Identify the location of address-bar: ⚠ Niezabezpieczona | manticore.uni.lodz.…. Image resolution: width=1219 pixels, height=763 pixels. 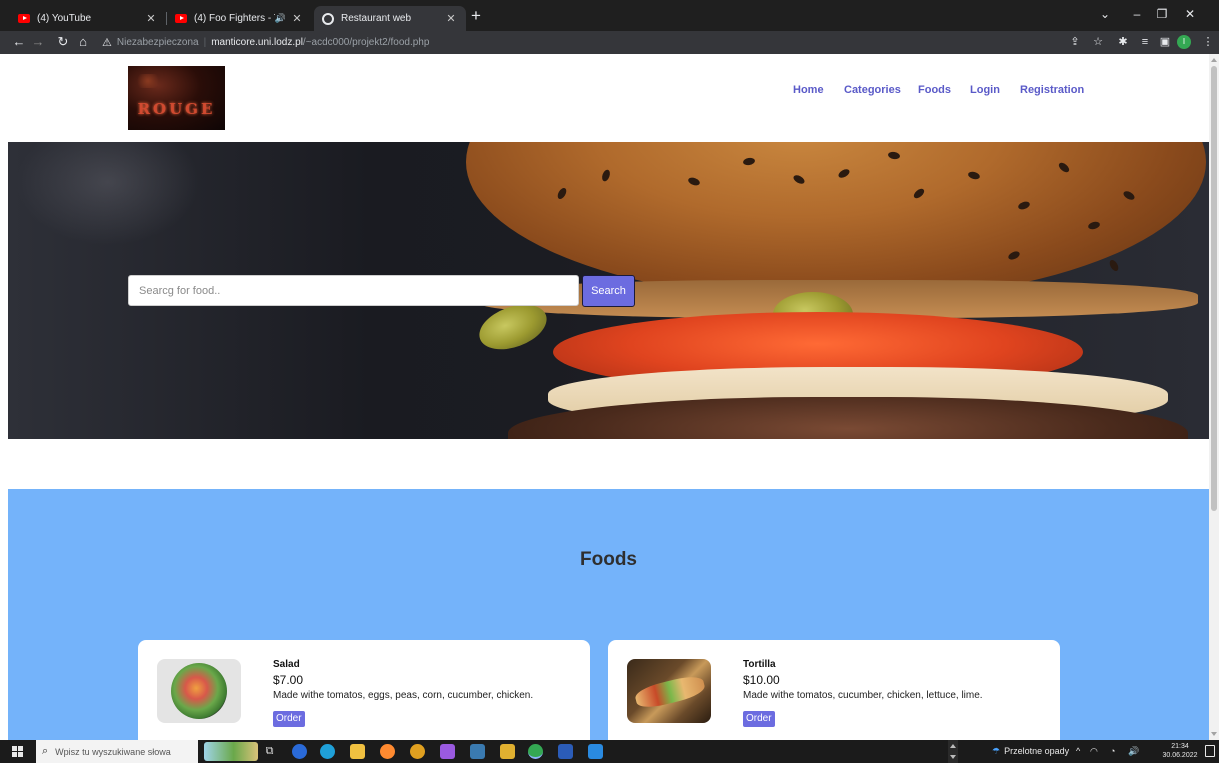
(606, 42).